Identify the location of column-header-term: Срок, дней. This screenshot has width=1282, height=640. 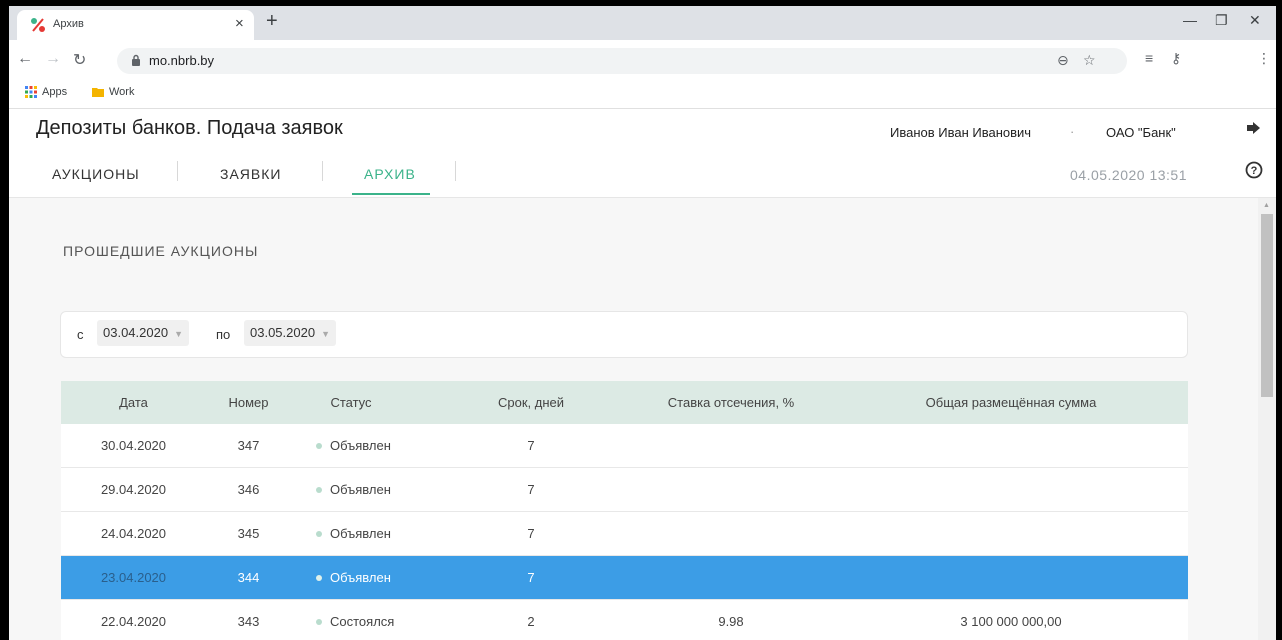
(531, 402).